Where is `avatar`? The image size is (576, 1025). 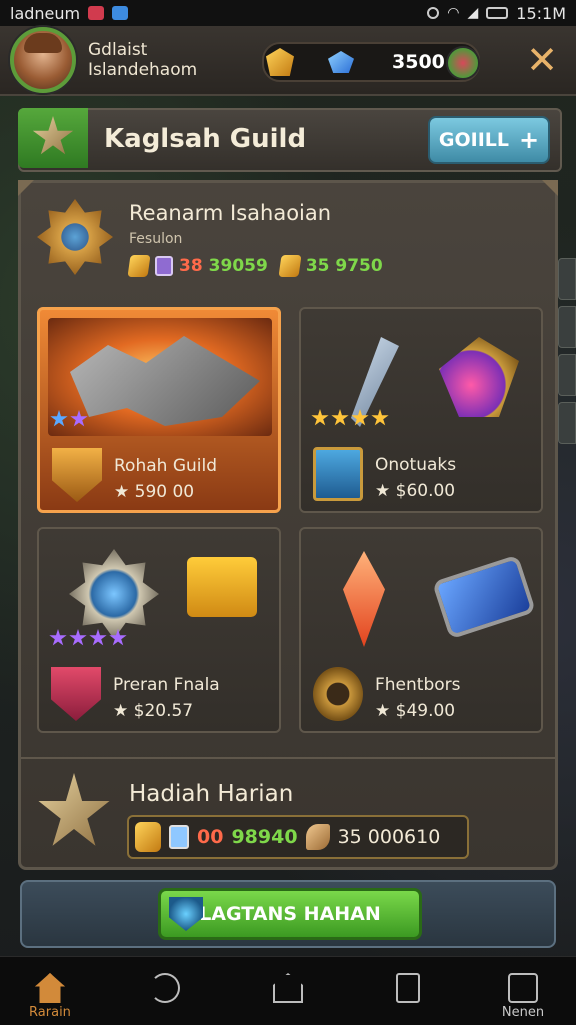
avatar is located at coordinates (43, 60).